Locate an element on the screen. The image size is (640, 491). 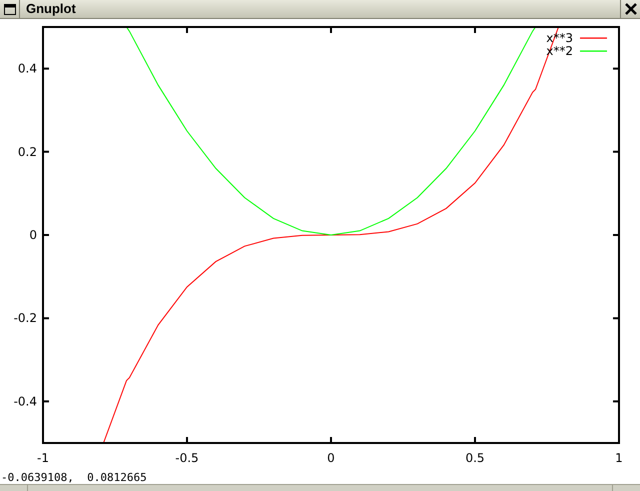
close-icon is located at coordinates (630, 9).